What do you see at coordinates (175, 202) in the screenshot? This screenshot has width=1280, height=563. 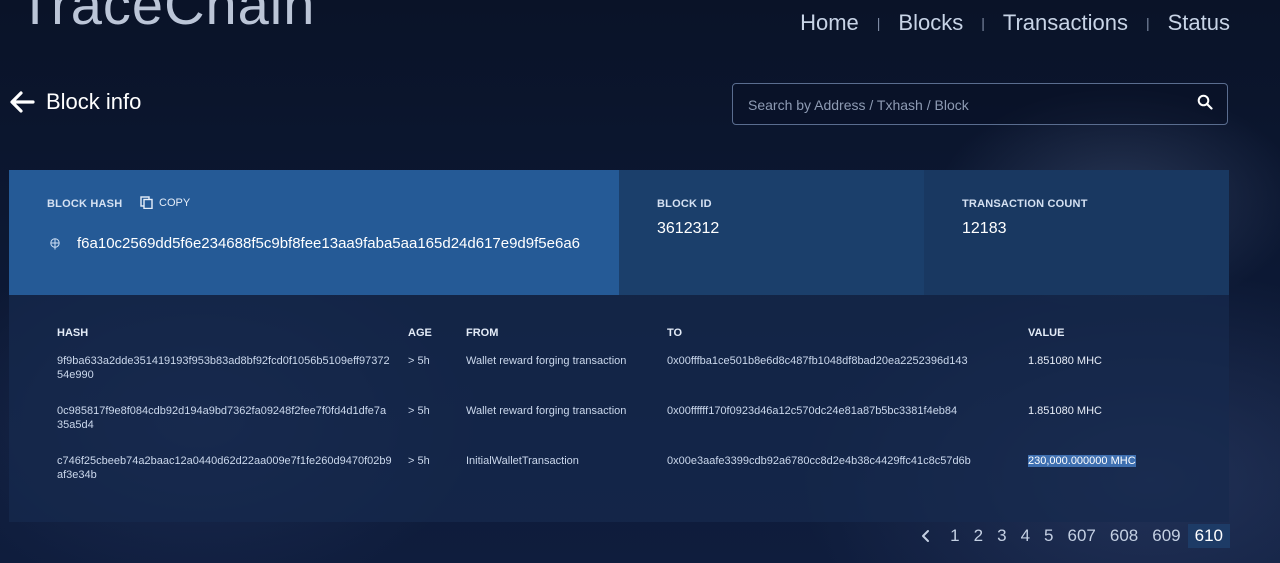 I see `copy-label: COPY` at bounding box center [175, 202].